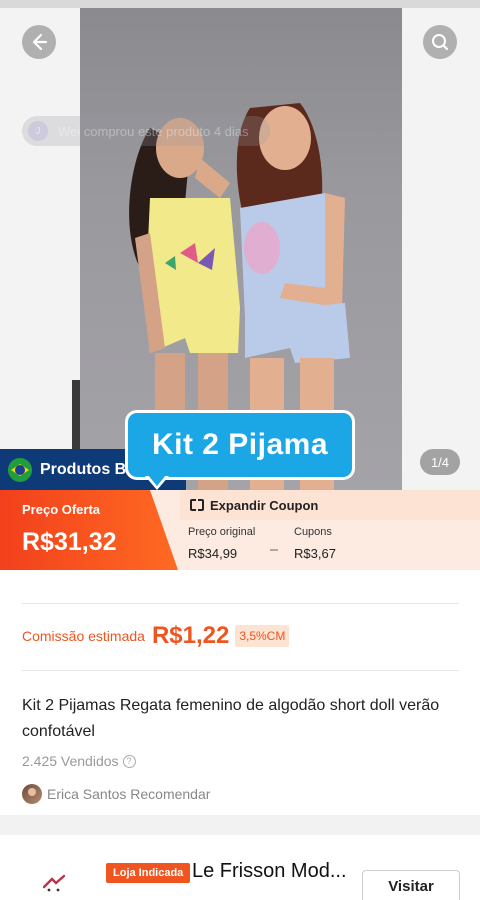  I want to click on brazil-flag-icon, so click(20, 470).